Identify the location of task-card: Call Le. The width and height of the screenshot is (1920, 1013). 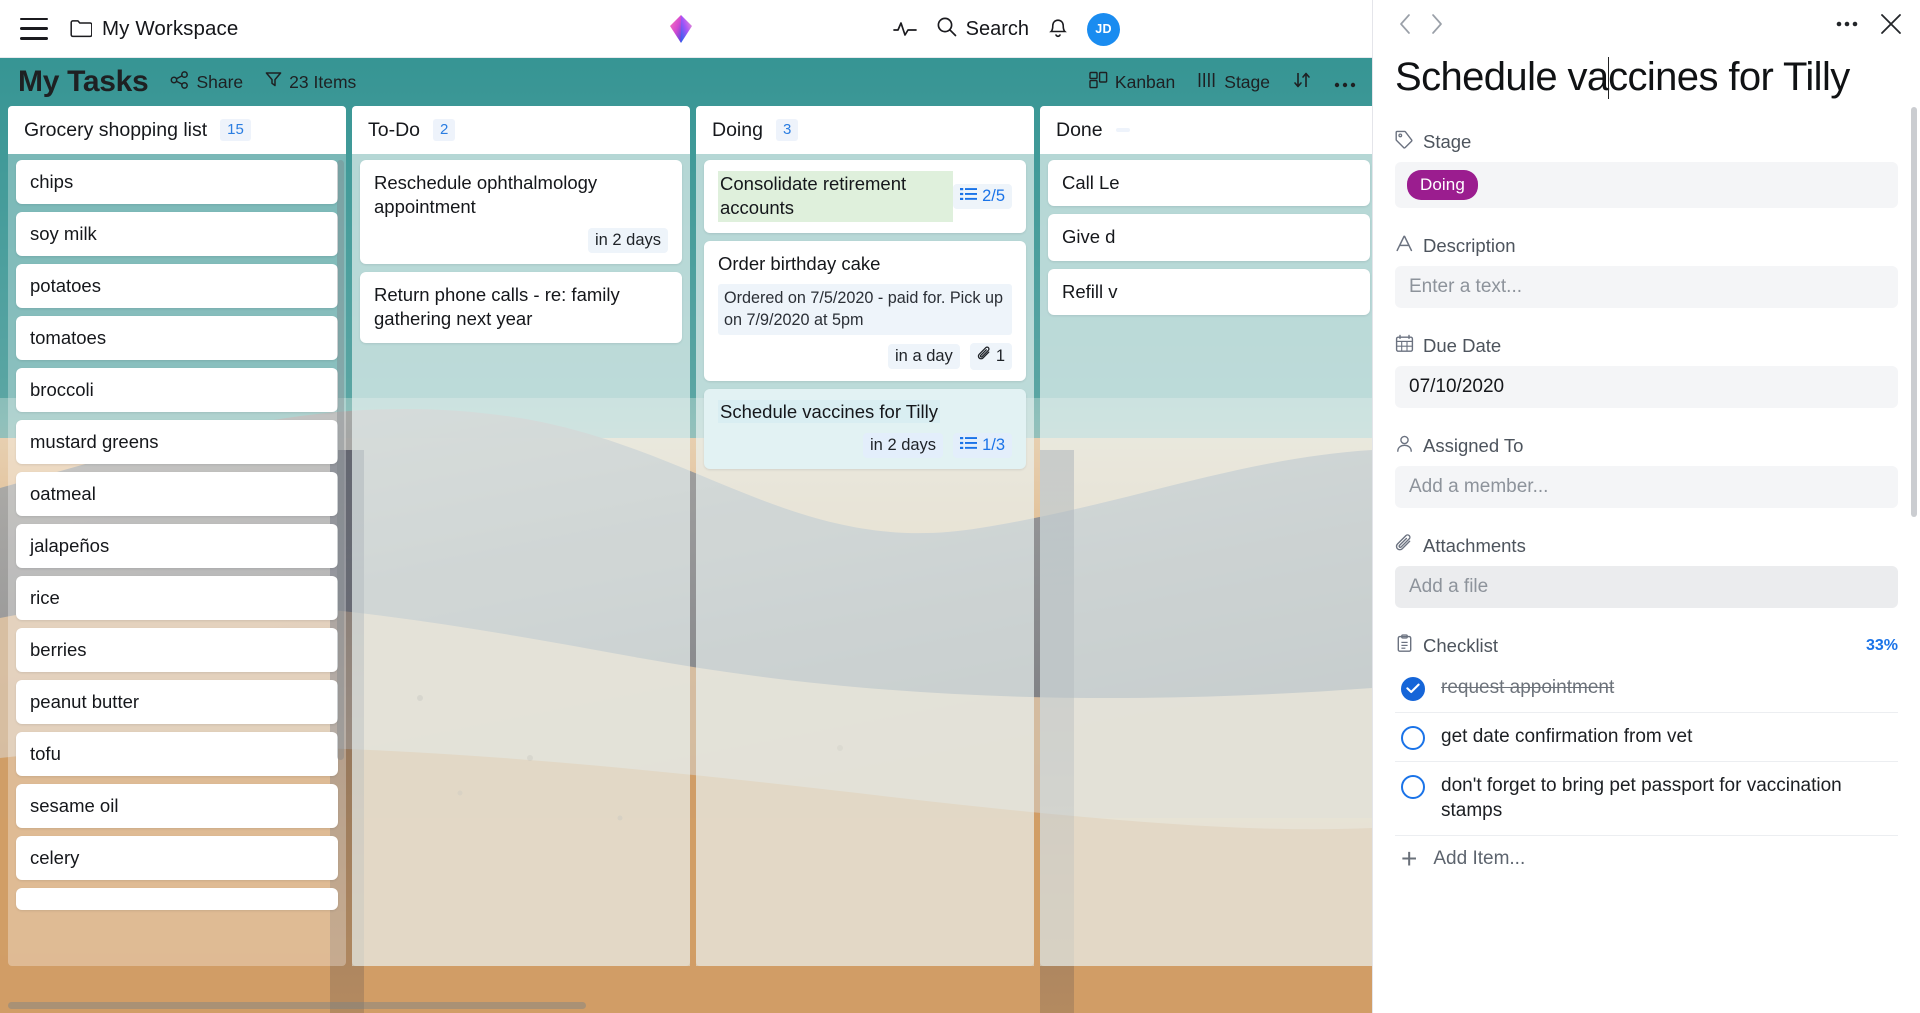
(1209, 183).